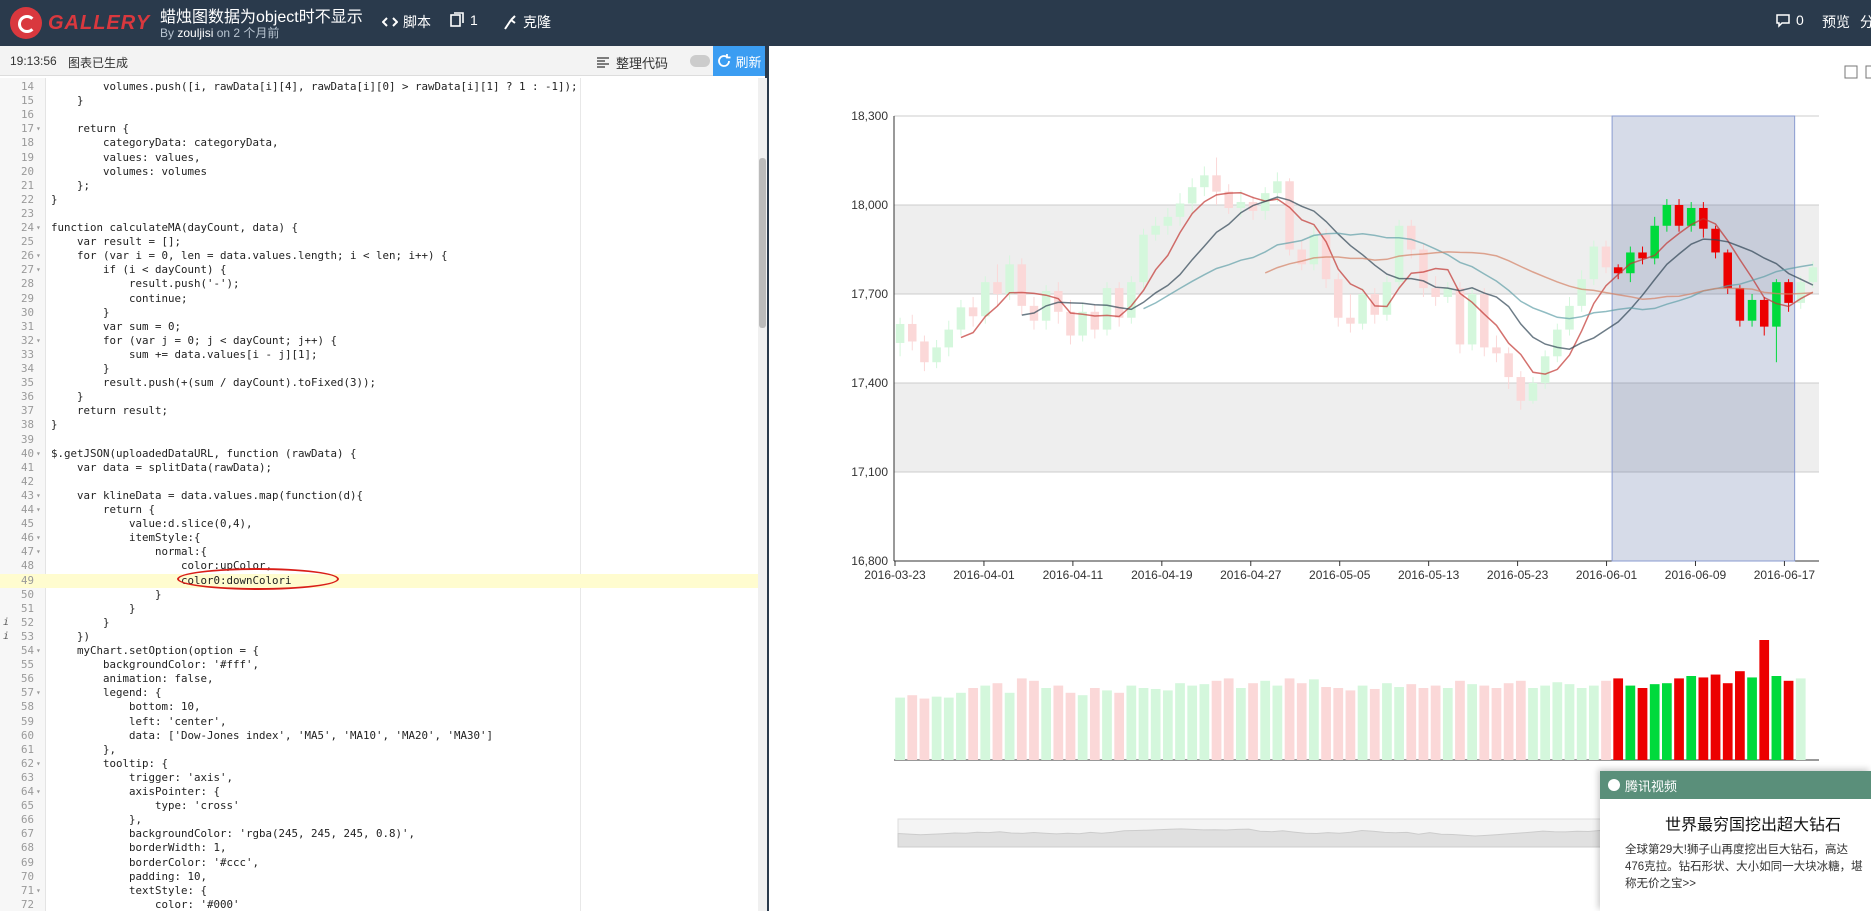 This screenshot has height=911, width=1871. Describe the element at coordinates (379, 764) in the screenshot. I see `code-line: 62 ▾ tooltip: {` at that location.